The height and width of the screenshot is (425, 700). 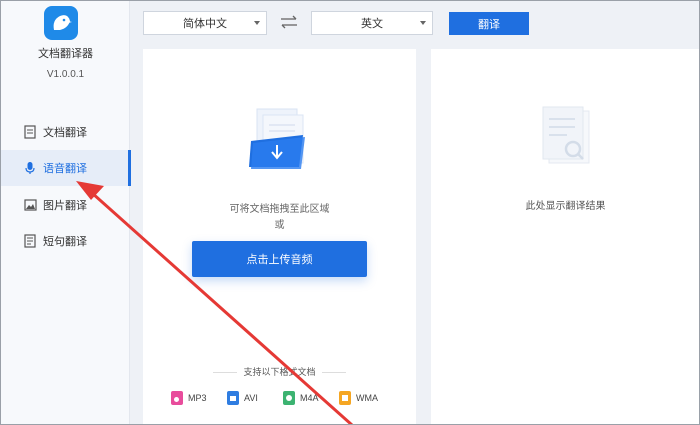 What do you see at coordinates (233, 398) in the screenshot?
I see `avi-file-icon` at bounding box center [233, 398].